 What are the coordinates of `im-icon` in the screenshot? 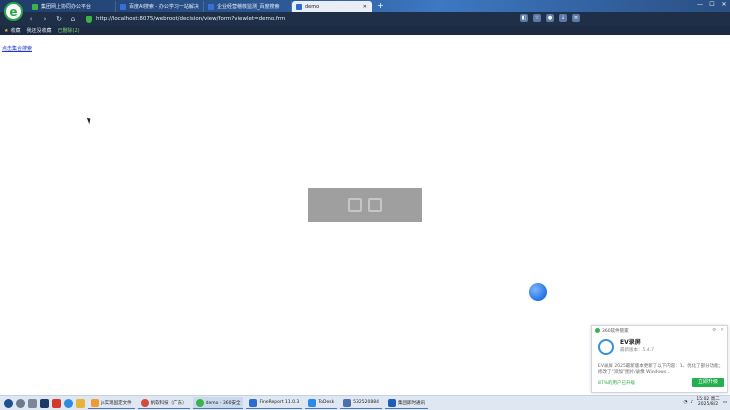 It's located at (391, 402).